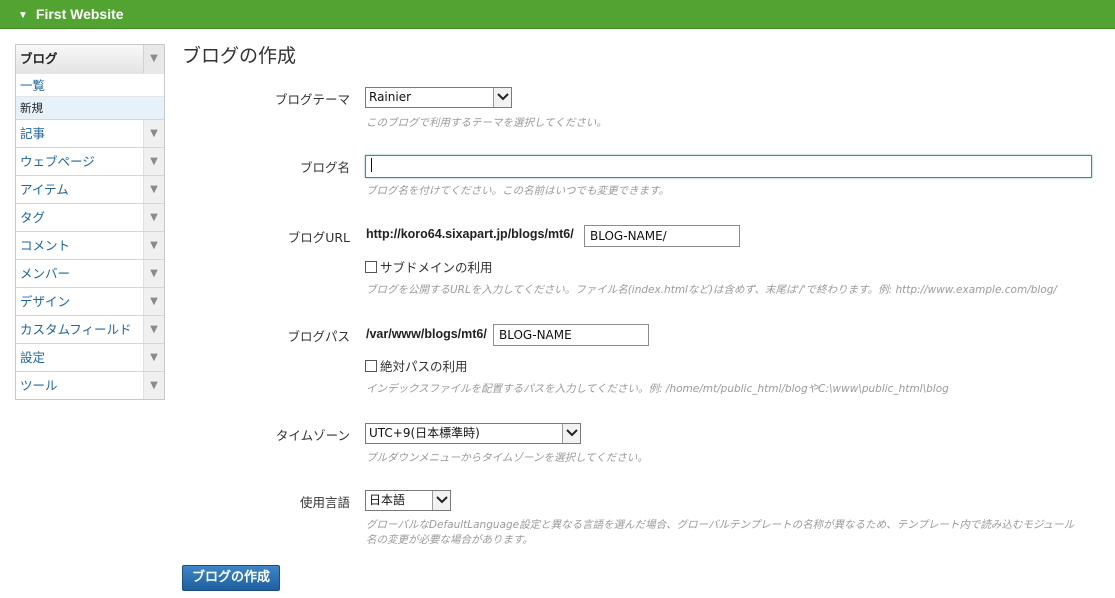  I want to click on blog-path-input: BLOG-NAME, so click(571, 335).